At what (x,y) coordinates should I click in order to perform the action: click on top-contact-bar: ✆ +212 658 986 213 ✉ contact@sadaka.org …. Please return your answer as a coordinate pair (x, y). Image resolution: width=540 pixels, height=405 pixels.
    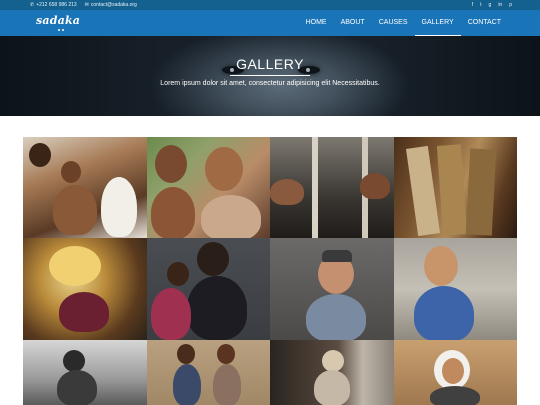
    Looking at the image, I should click on (270, 5).